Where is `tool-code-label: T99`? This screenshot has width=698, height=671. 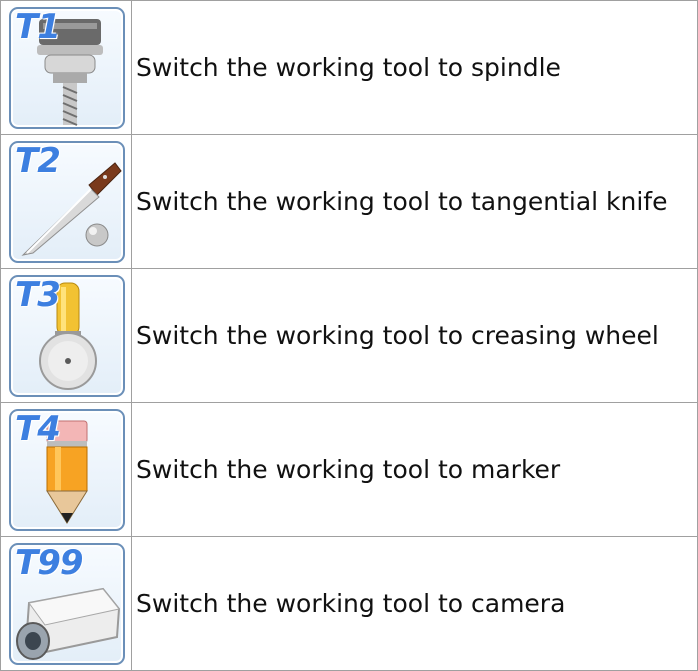 tool-code-label: T99 is located at coordinates (49, 562).